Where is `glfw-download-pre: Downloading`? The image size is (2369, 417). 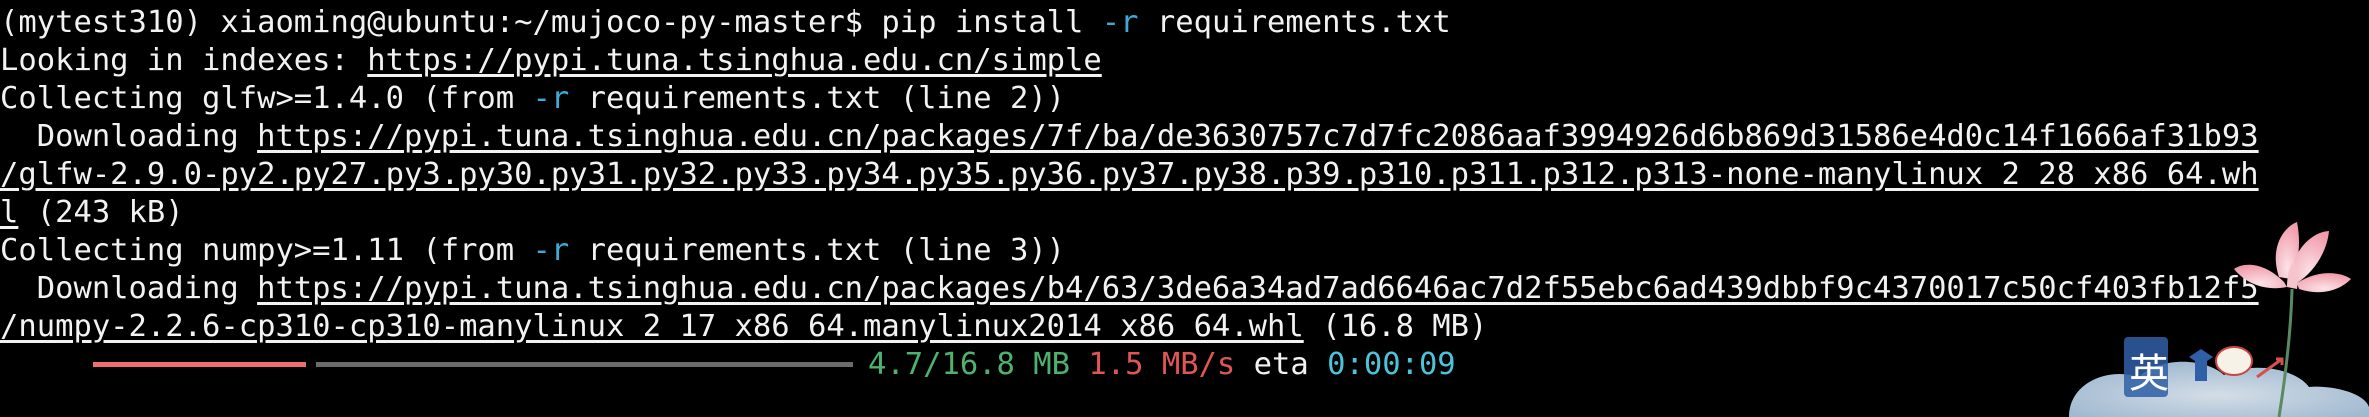 glfw-download-pre: Downloading is located at coordinates (129, 136).